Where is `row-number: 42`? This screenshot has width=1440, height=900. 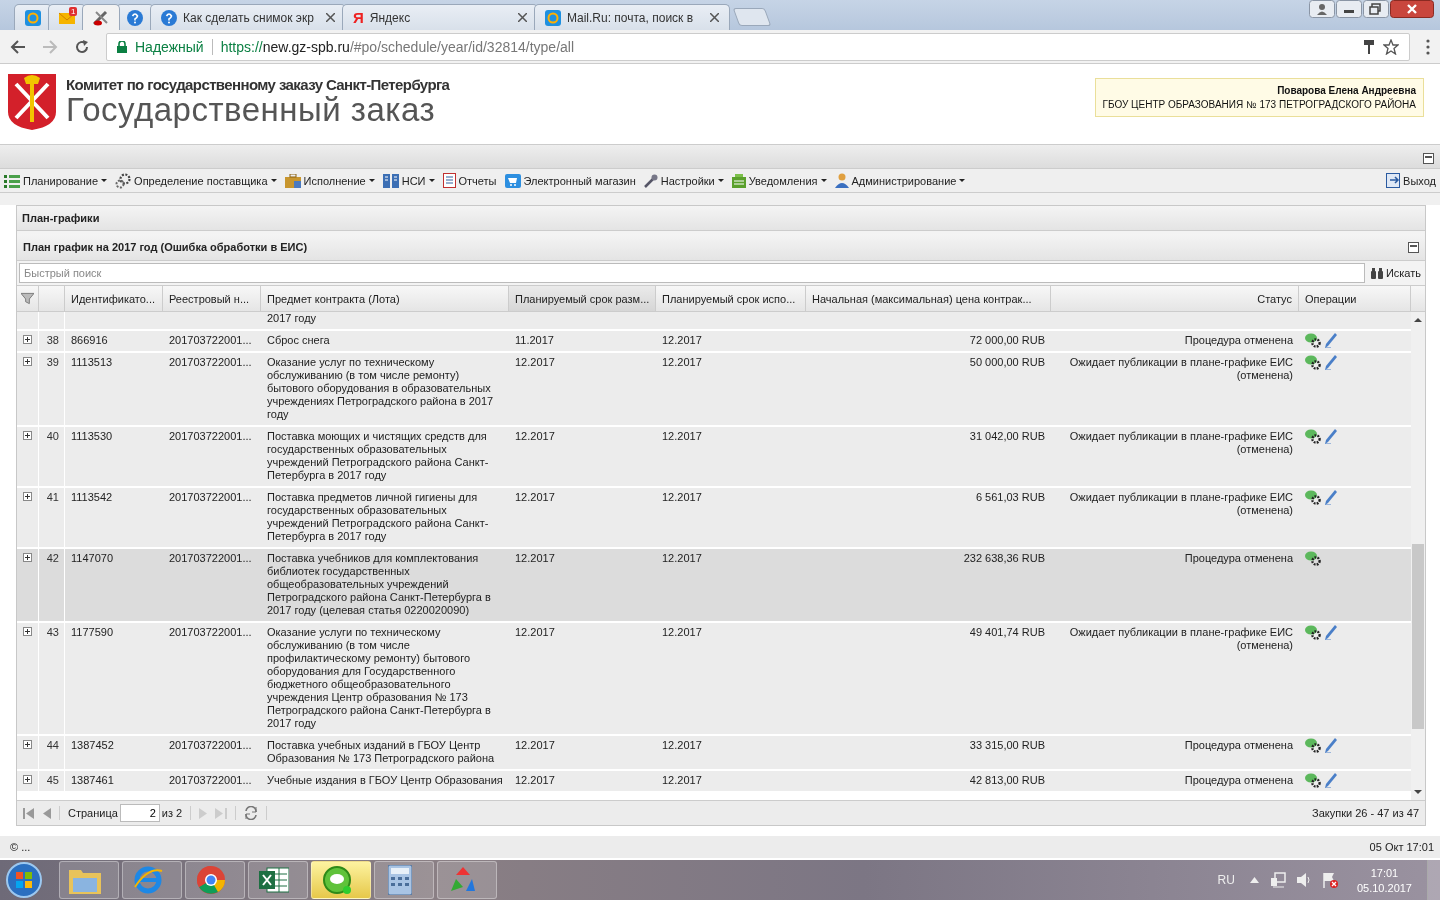
row-number: 42 is located at coordinates (52, 585).